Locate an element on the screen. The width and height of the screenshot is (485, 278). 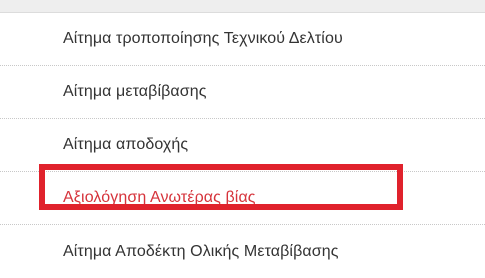
menu-item-label: Αξιολόγηση Ανωτέρας βίας is located at coordinates (159, 197).